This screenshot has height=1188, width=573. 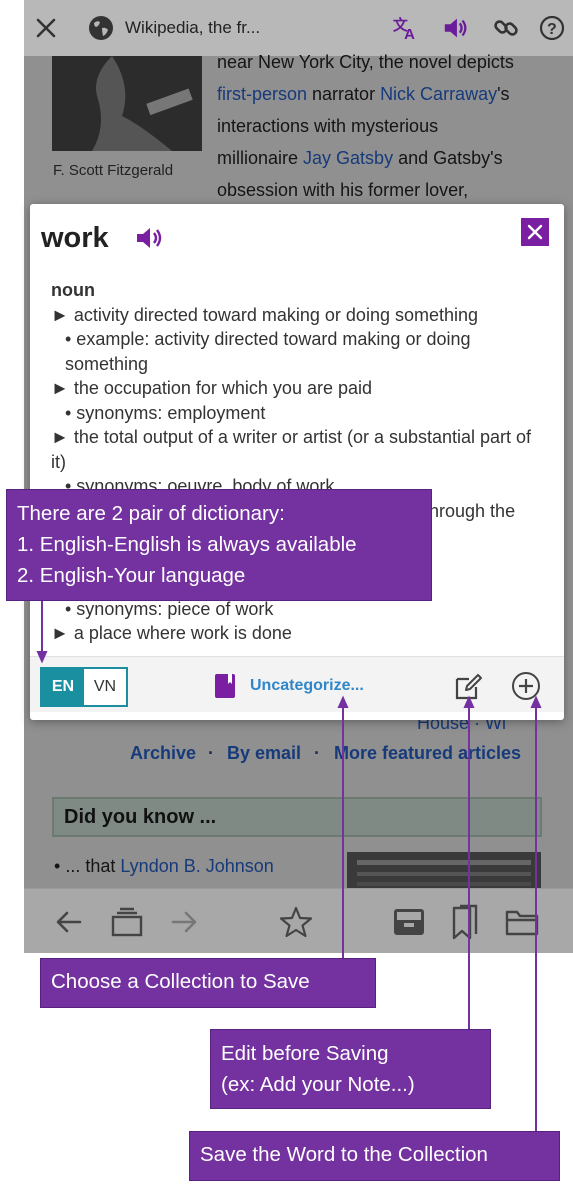 I want to click on article-text: interactions with mysterious, so click(x=328, y=126).